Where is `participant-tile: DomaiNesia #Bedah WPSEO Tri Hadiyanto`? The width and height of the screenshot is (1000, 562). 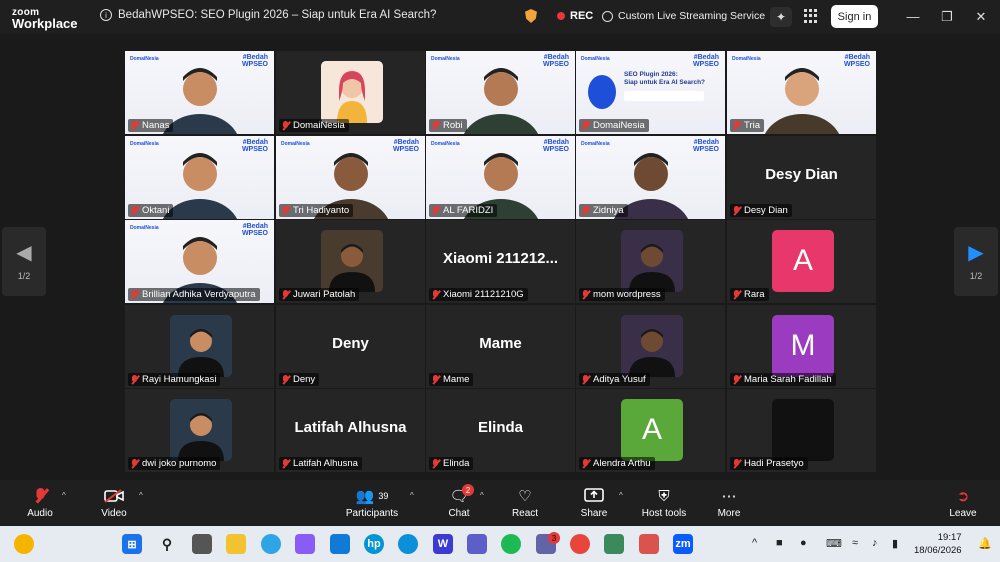 participant-tile: DomaiNesia #Bedah WPSEO Tri Hadiyanto is located at coordinates (350, 177).